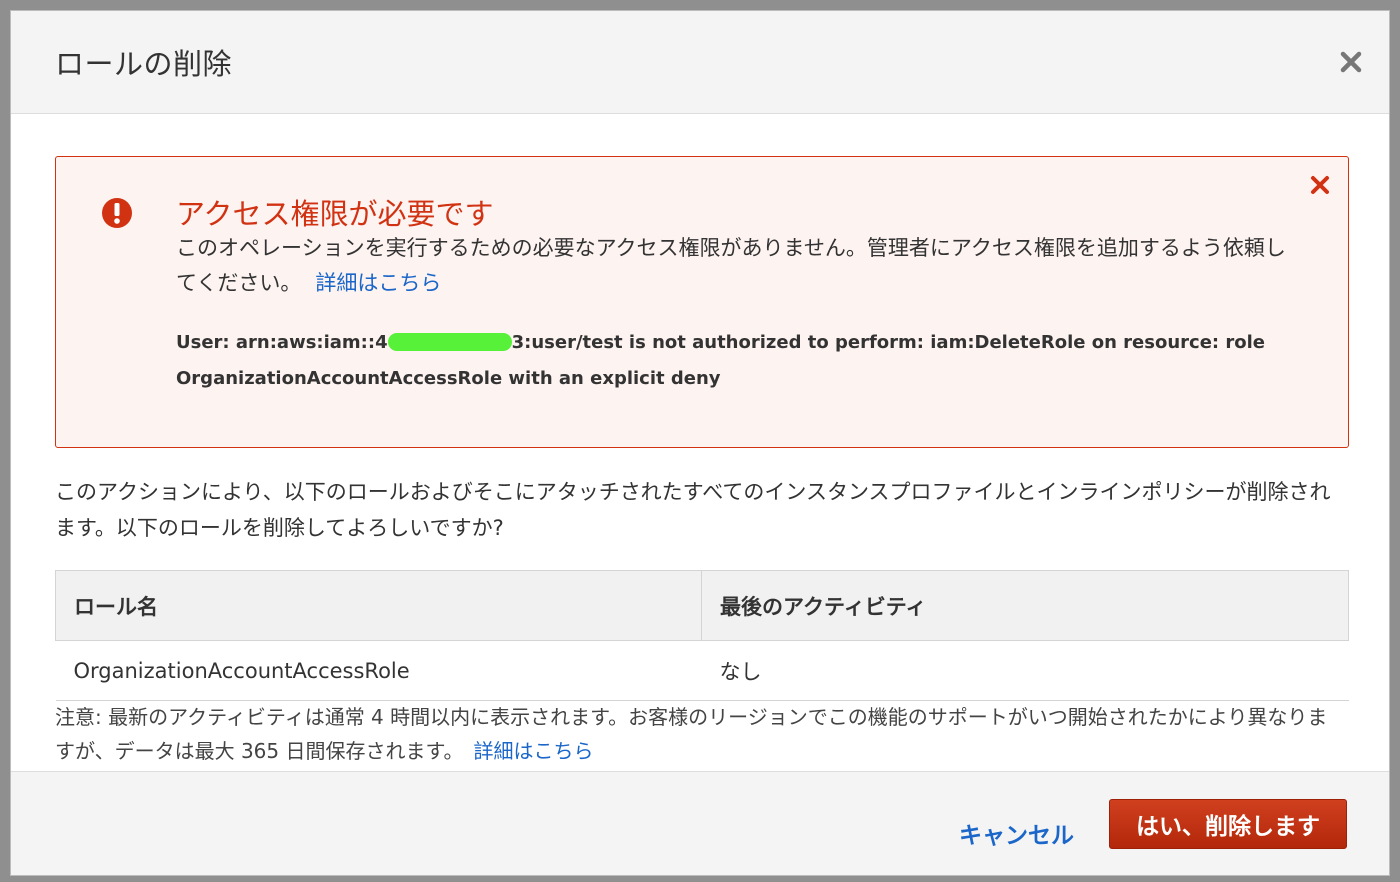 The width and height of the screenshot is (1400, 882). I want to click on alert-title: アクセス権限が必要です, so click(335, 214).